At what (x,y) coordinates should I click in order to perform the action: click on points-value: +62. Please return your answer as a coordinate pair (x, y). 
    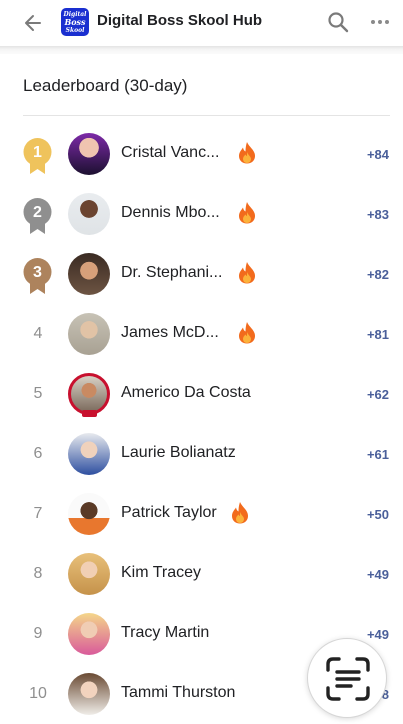
    Looking at the image, I should click on (377, 394).